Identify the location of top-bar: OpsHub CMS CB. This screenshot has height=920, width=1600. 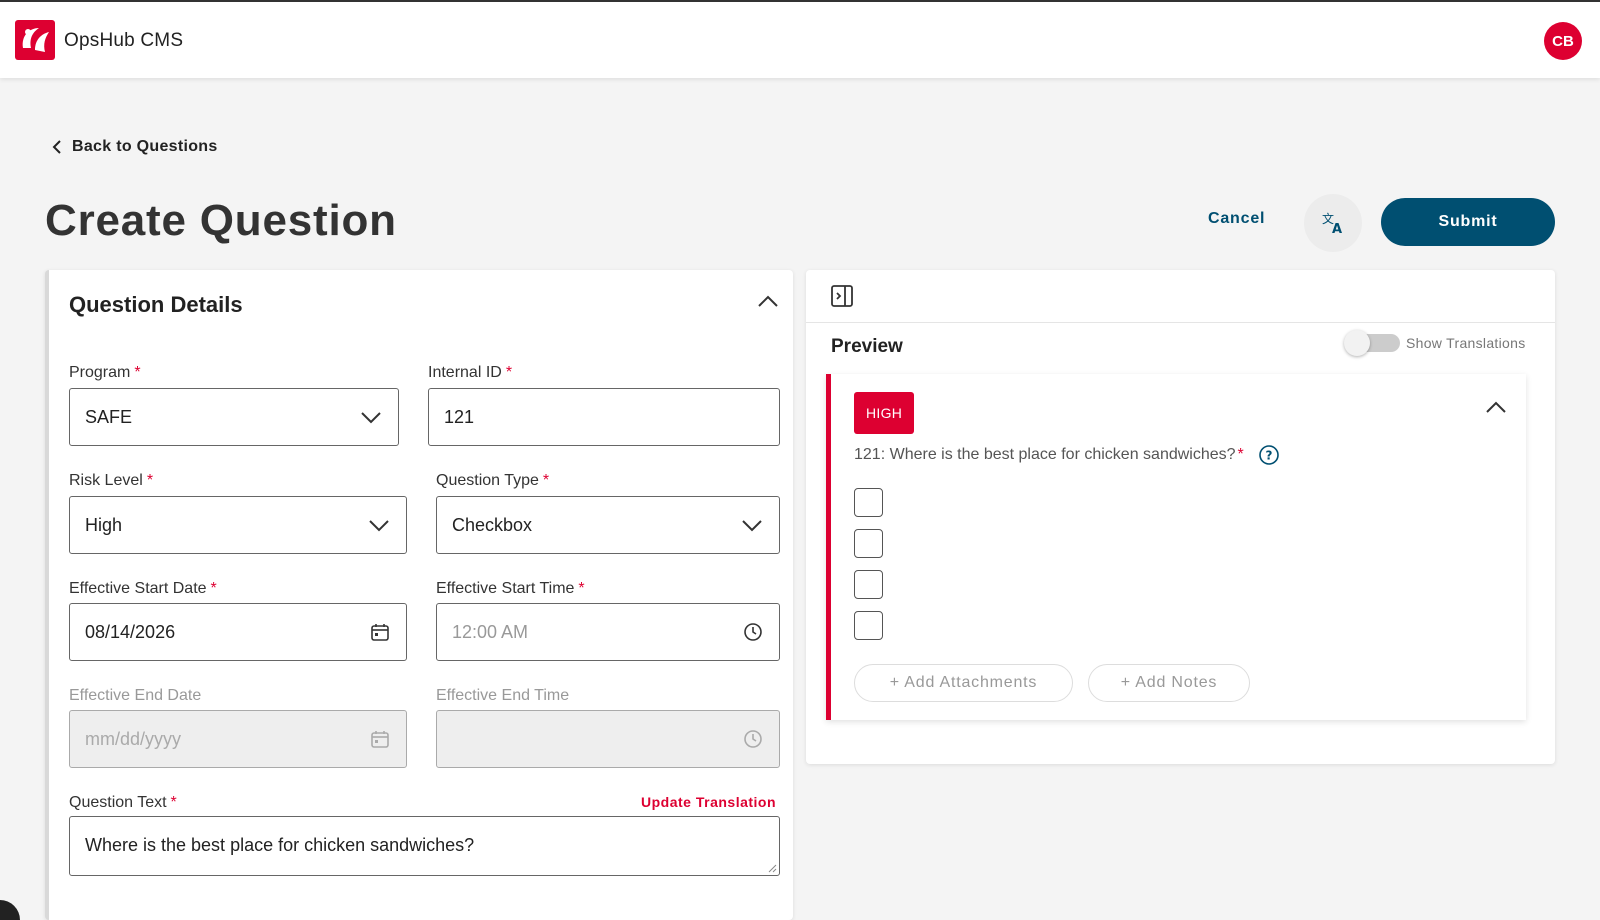
(800, 39).